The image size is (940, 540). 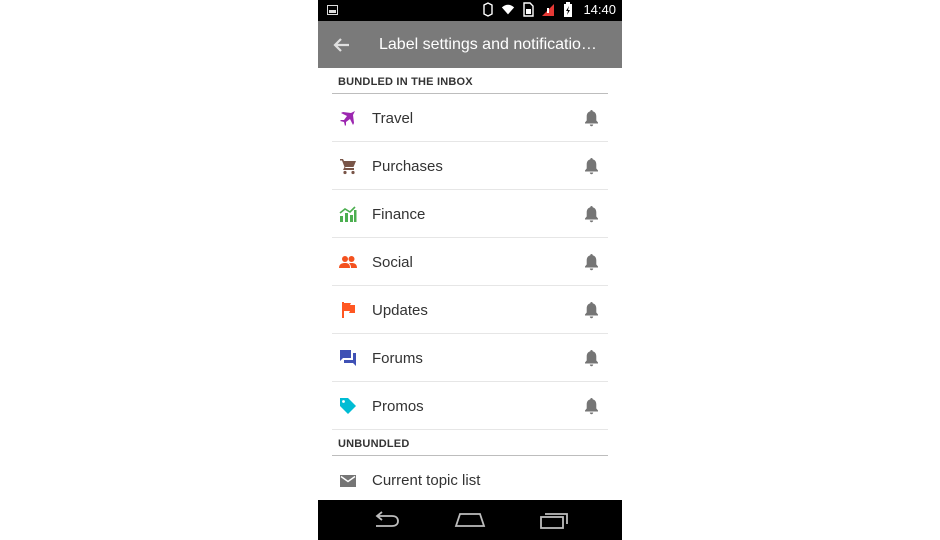 I want to click on image-notification-icon, so click(x=332, y=10).